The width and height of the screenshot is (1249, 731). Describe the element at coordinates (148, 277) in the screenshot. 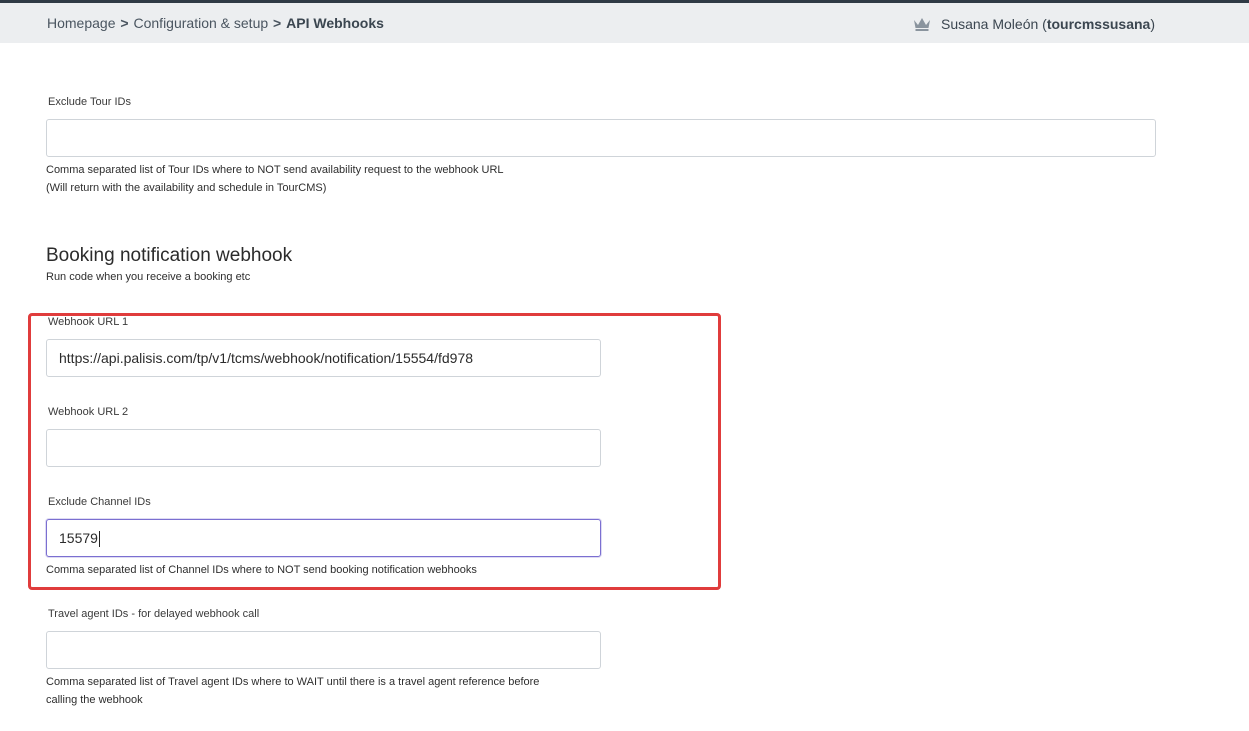

I see `booking-notification-subtitle: Run code when you receive a booking etc` at that location.